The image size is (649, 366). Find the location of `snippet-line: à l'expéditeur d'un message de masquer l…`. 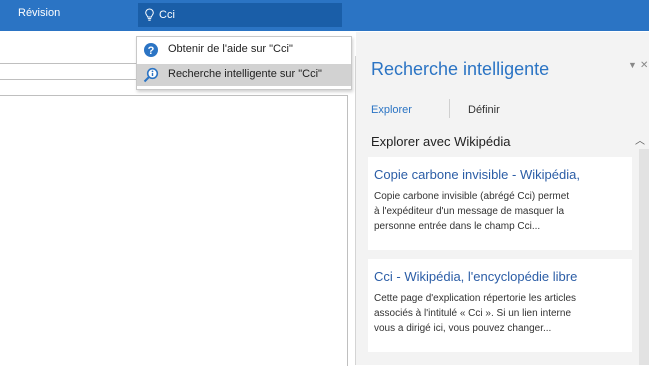

snippet-line: à l'expéditeur d'un message de masquer l… is located at coordinates (469, 211).